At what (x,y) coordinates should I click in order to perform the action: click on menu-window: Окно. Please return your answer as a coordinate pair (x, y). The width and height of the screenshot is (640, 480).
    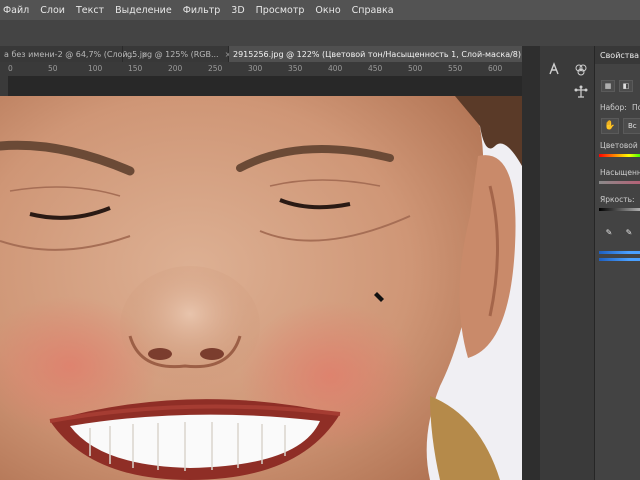
    Looking at the image, I should click on (327, 10).